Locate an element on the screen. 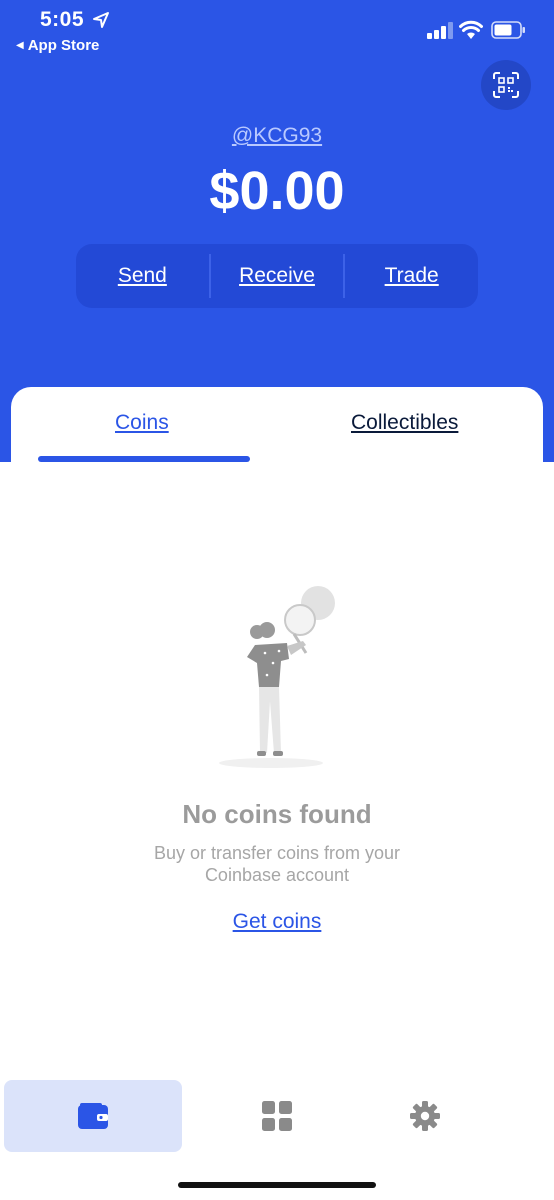 The width and height of the screenshot is (554, 1200). get-coins-link: Get coins is located at coordinates (277, 922).